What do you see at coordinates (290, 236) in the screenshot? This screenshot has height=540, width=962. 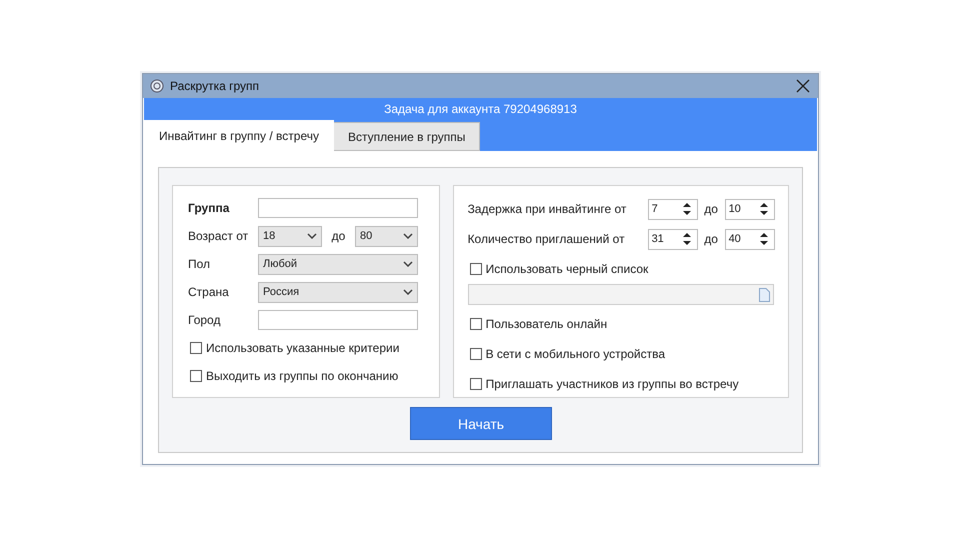 I see `dropdown: 18` at bounding box center [290, 236].